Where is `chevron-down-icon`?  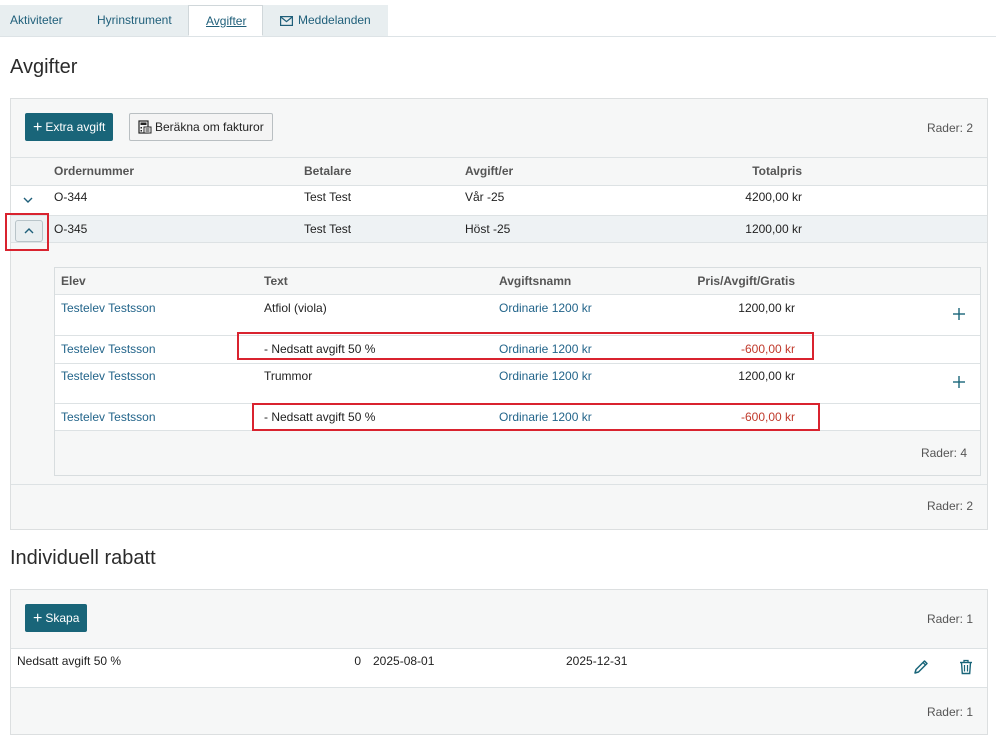
chevron-down-icon is located at coordinates (28, 200).